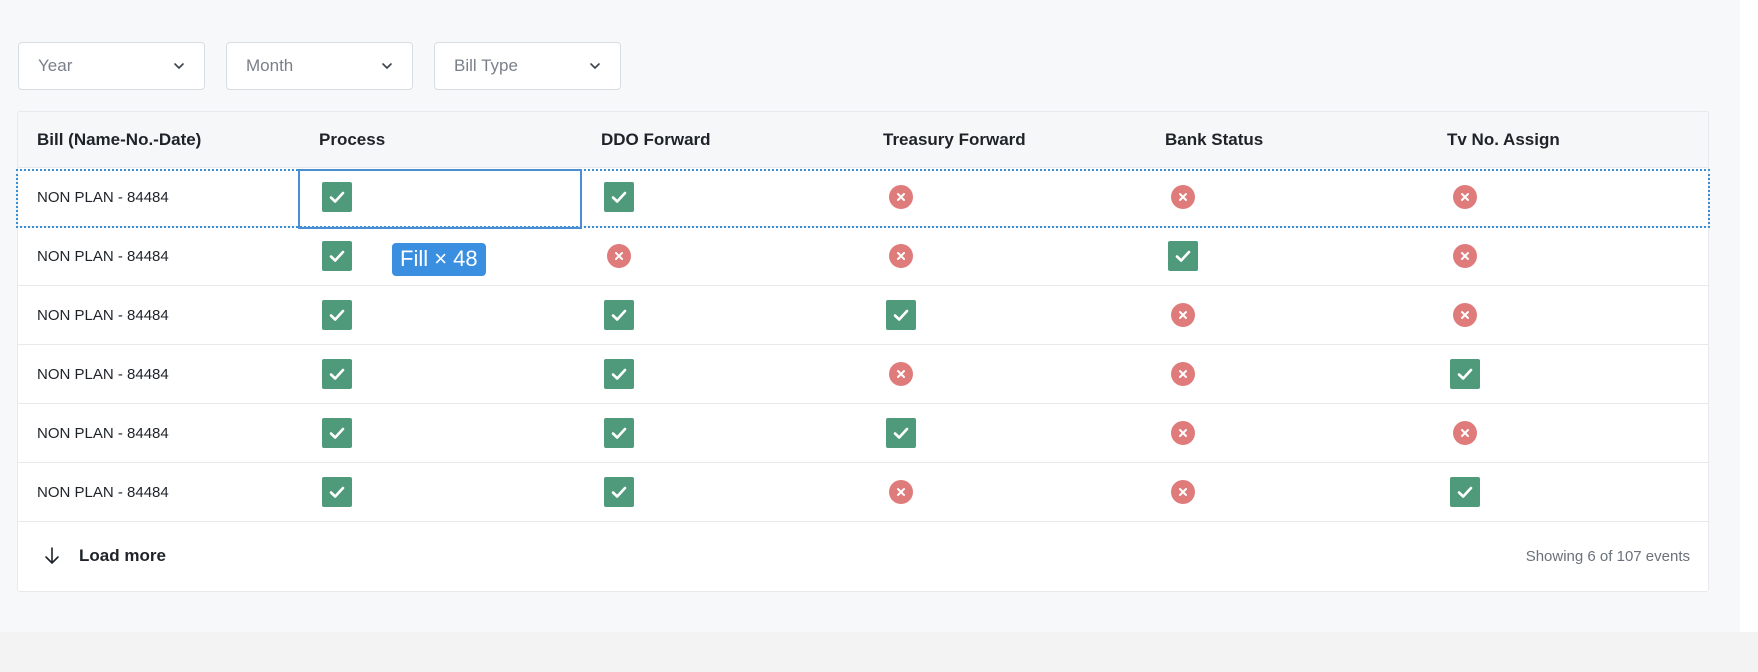 This screenshot has height=672, width=1758. I want to click on month-select-label: Month, so click(270, 65).